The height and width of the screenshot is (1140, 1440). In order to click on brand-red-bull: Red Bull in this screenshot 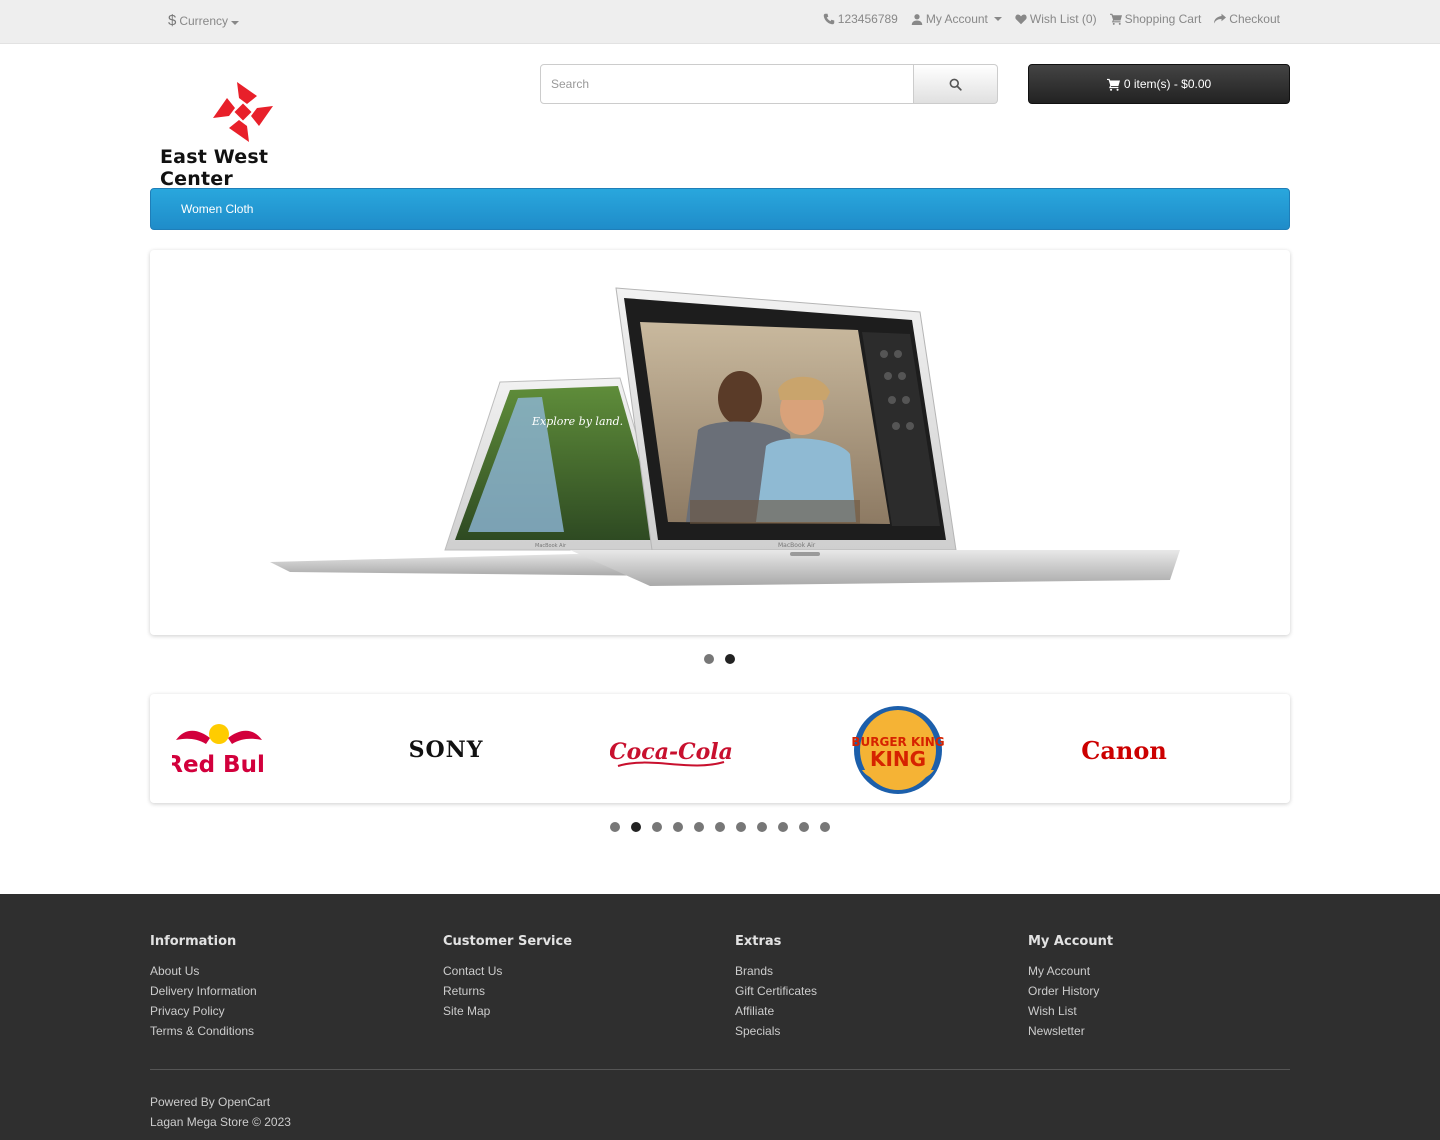, I will do `click(219, 748)`.